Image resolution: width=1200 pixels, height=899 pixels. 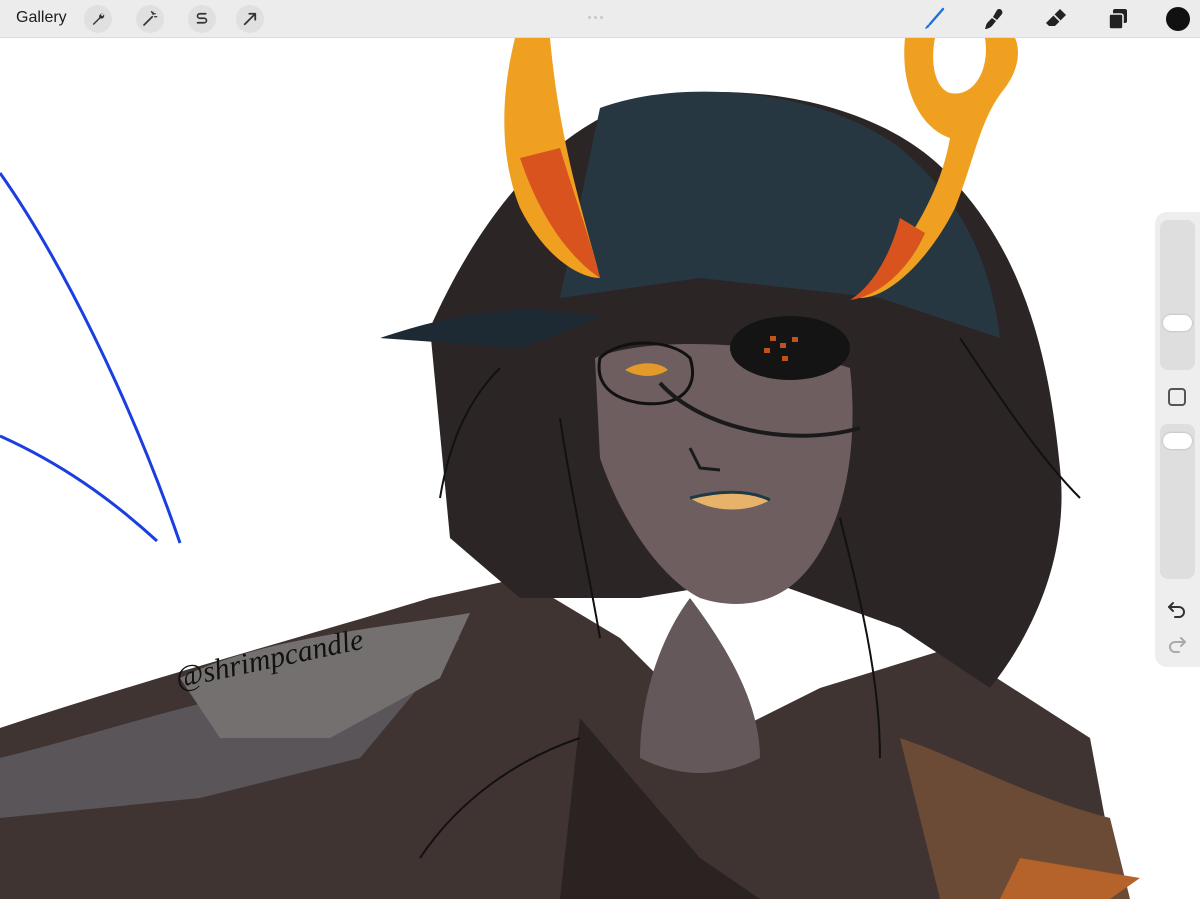 I want to click on brush-icon, so click(x=934, y=19).